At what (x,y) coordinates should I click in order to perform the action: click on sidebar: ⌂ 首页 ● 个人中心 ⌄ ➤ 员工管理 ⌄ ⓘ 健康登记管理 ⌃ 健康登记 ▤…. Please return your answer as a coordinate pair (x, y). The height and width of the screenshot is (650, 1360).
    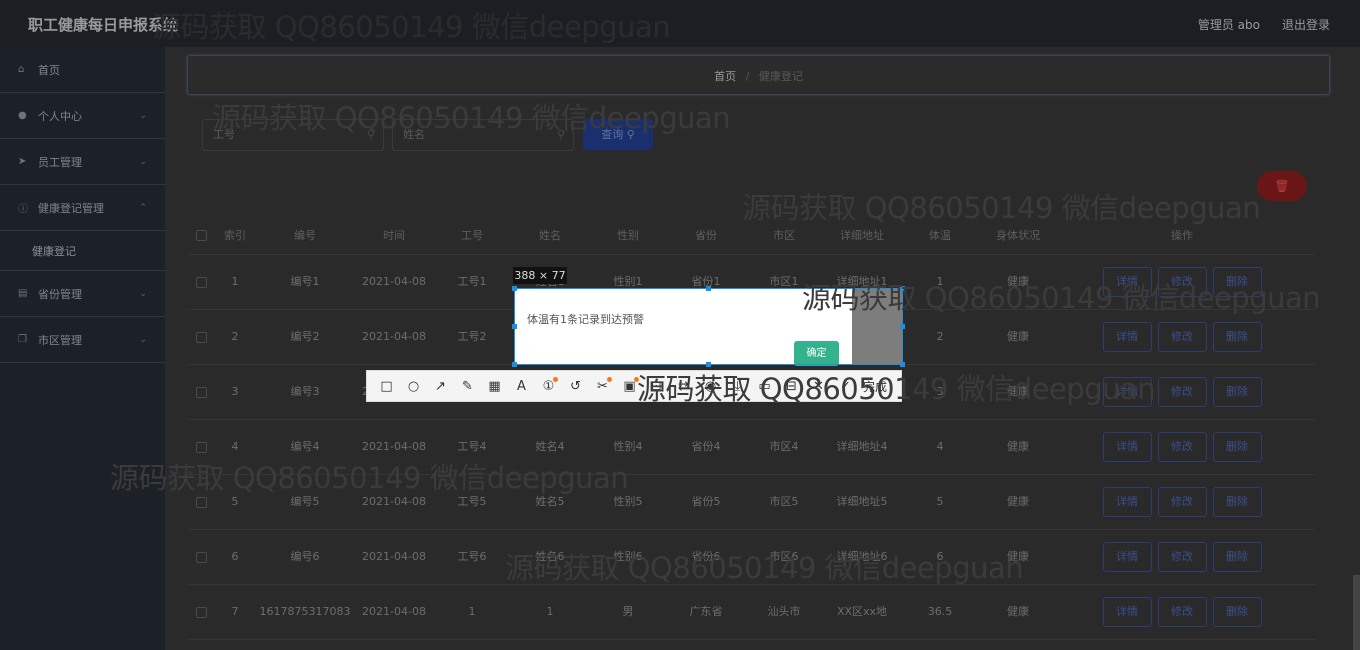
    Looking at the image, I should click on (82, 348).